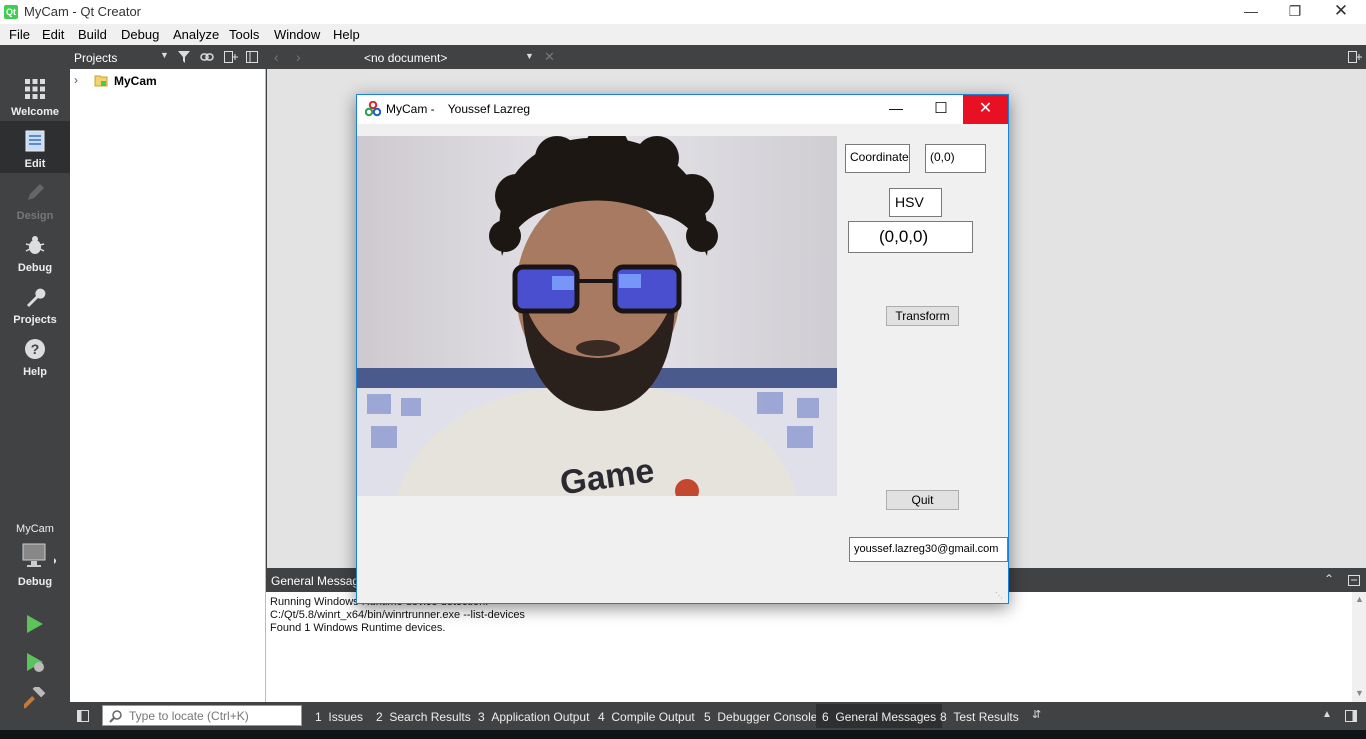 Image resolution: width=1366 pixels, height=739 pixels. What do you see at coordinates (922, 500) in the screenshot?
I see `quit-button: Quit` at bounding box center [922, 500].